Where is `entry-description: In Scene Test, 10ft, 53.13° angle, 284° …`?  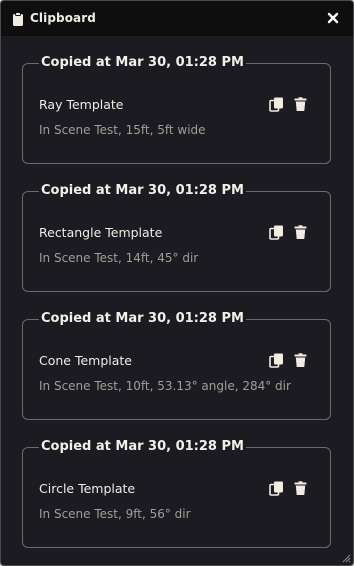 entry-description: In Scene Test, 10ft, 53.13° angle, 284° … is located at coordinates (165, 386).